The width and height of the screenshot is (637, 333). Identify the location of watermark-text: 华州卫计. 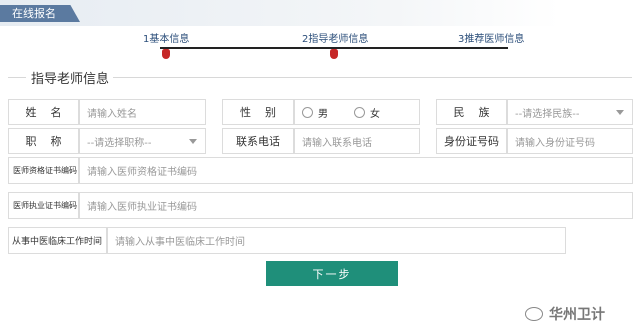
(577, 315).